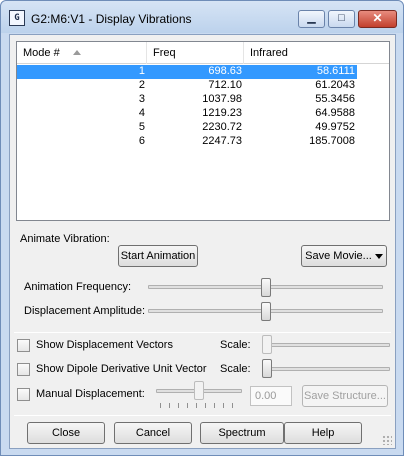 The image size is (404, 456). I want to click on mode-number-cell: 1, so click(141, 71).